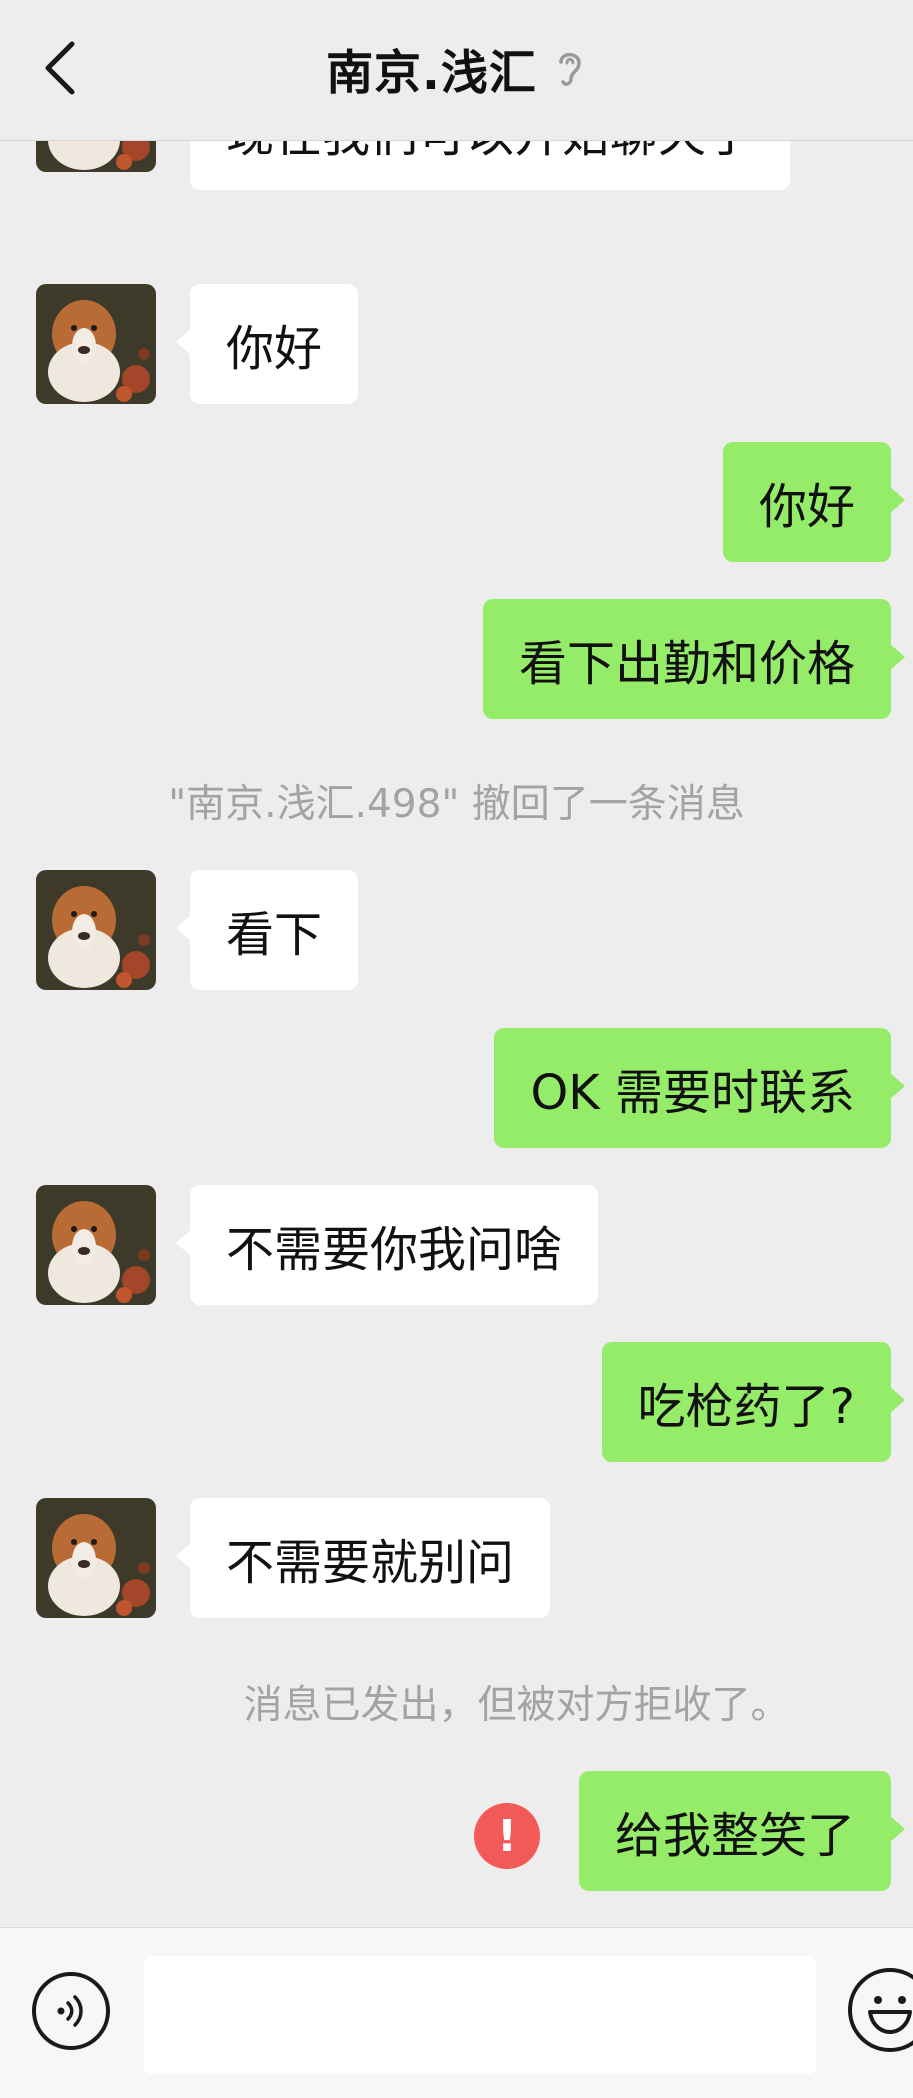  I want to click on message-bubble-incoming: 不需要就别问, so click(363, 1558).